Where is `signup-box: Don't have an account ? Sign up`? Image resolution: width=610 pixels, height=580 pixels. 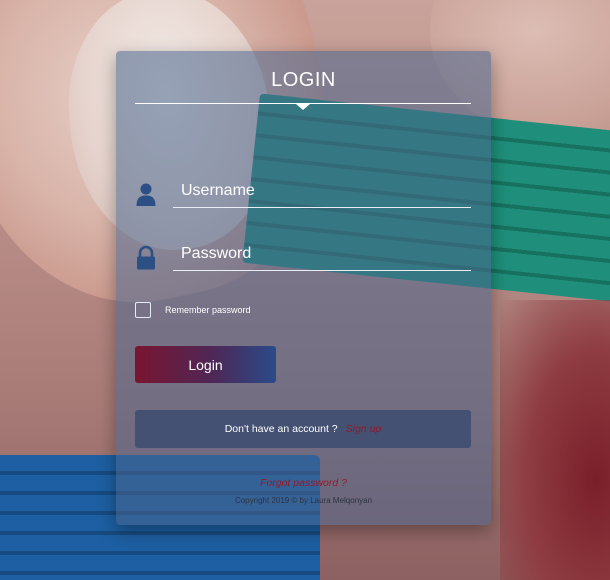 signup-box: Don't have an account ? Sign up is located at coordinates (303, 429).